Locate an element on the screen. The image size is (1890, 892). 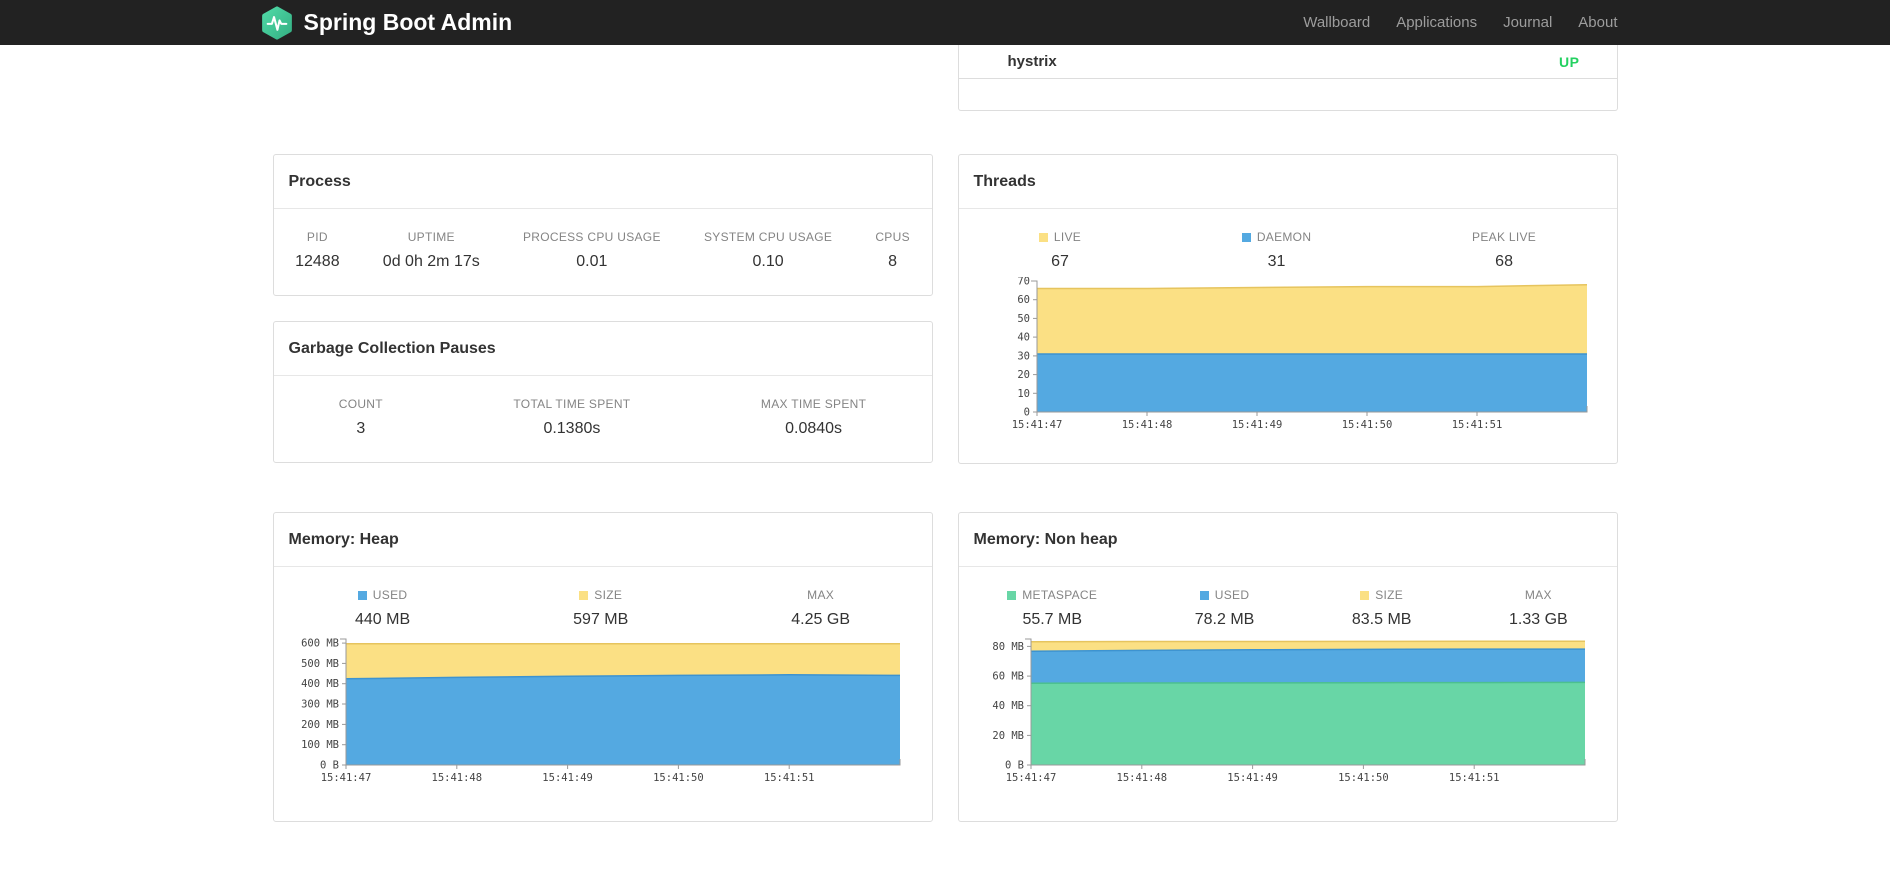
svg-text: 40 is located at coordinates (1023, 338).